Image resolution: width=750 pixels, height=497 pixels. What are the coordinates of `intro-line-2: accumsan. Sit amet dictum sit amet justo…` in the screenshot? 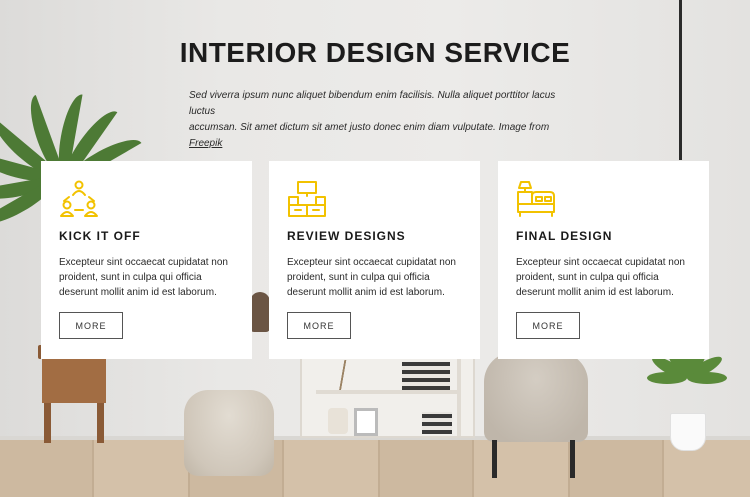 It's located at (369, 127).